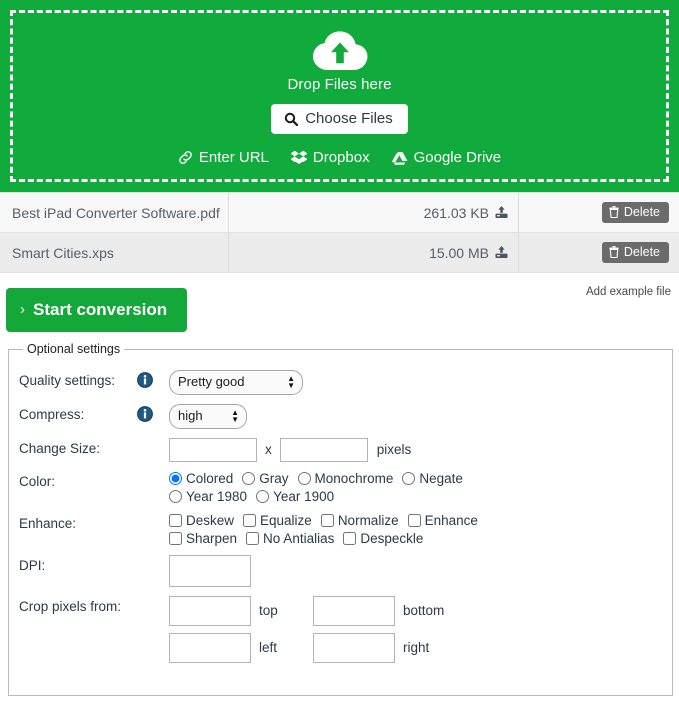 This screenshot has width=679, height=702. I want to click on add-example-file-link: Add example file, so click(628, 292).